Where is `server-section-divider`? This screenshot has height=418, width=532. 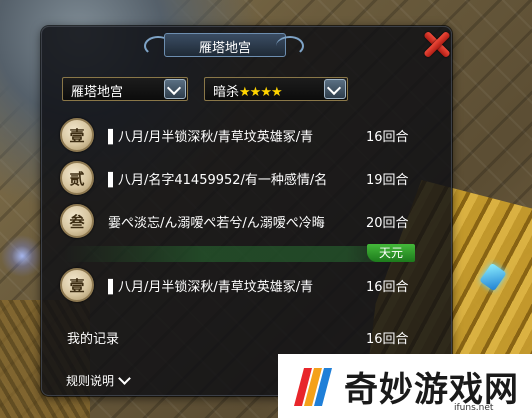 server-section-divider is located at coordinates (240, 254).